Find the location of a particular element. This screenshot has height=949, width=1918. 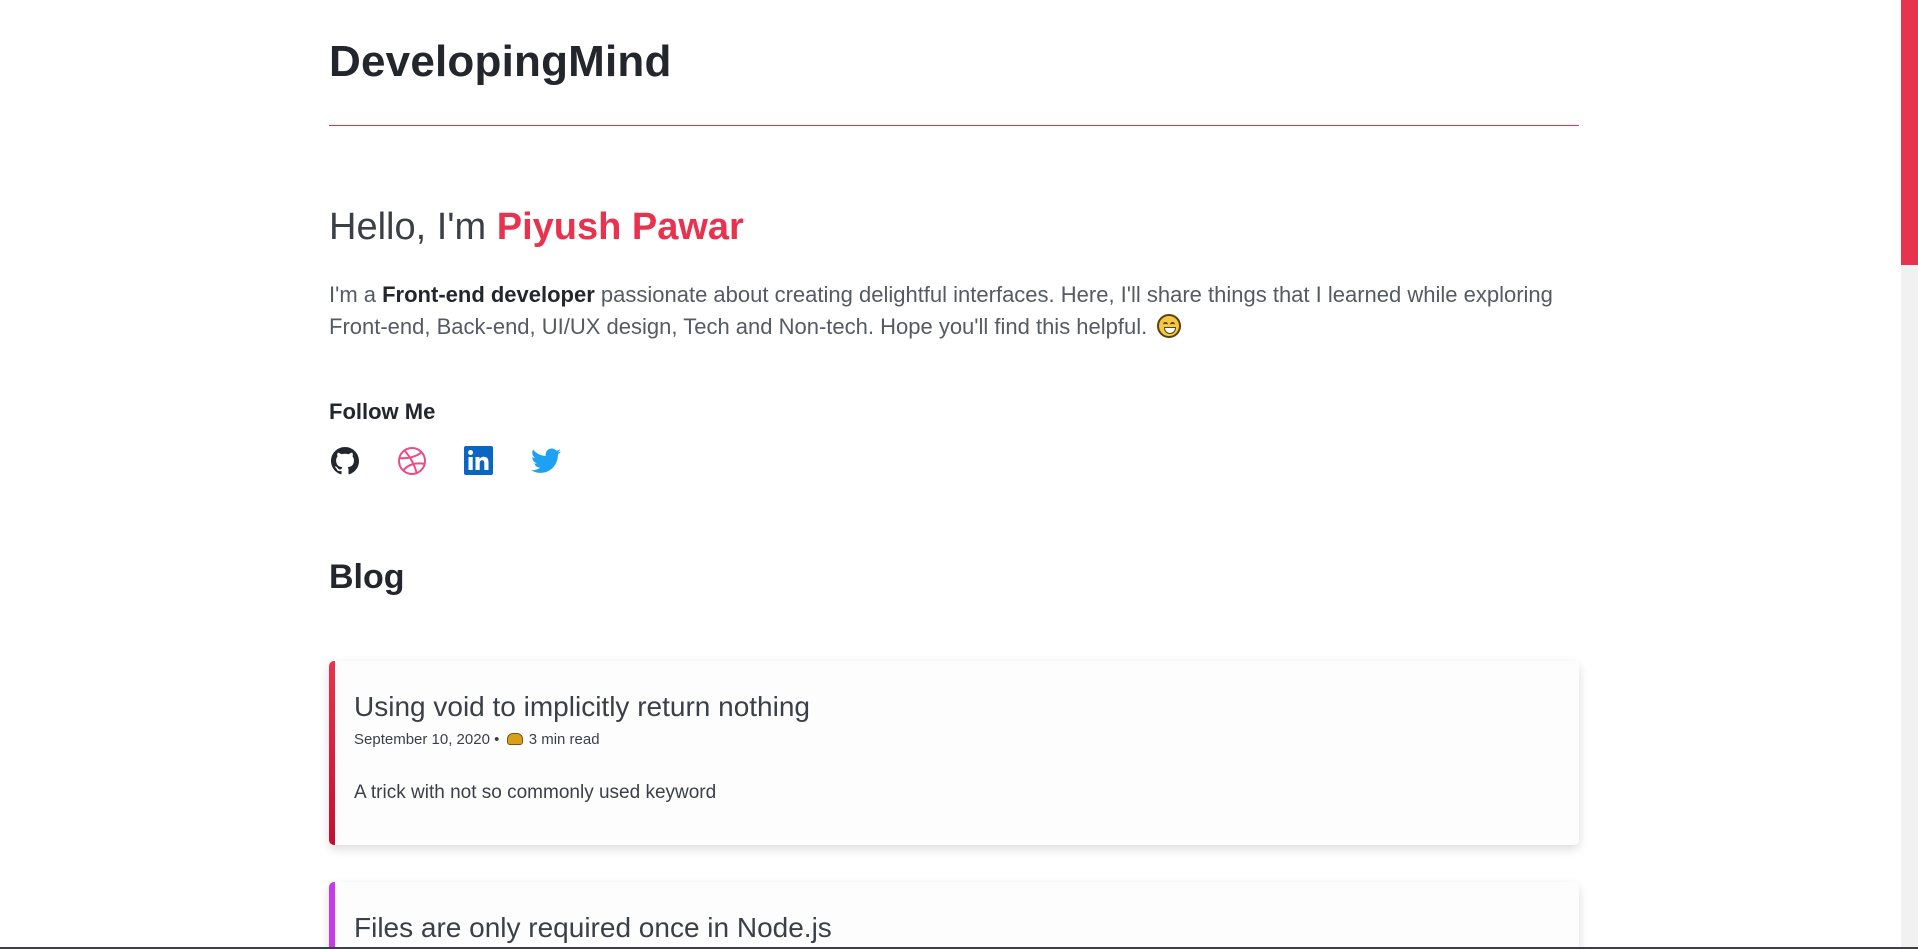

github-icon is located at coordinates (344, 460).